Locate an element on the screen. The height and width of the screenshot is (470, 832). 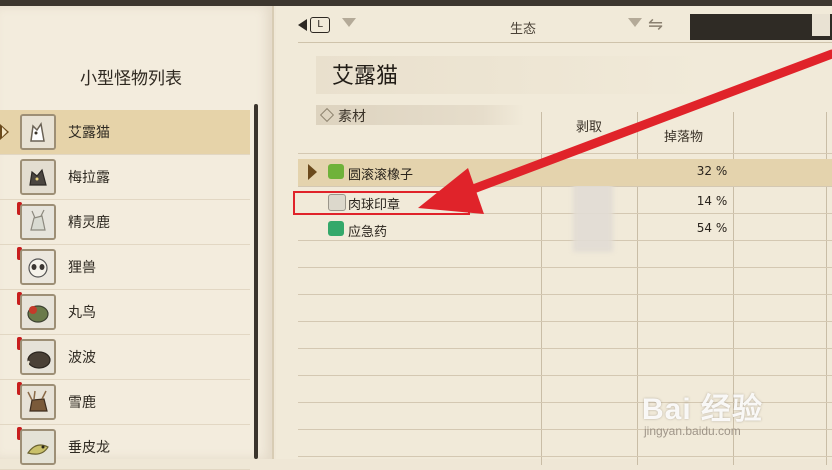
material-row: 应急药 54 % is located at coordinates (565, 229).